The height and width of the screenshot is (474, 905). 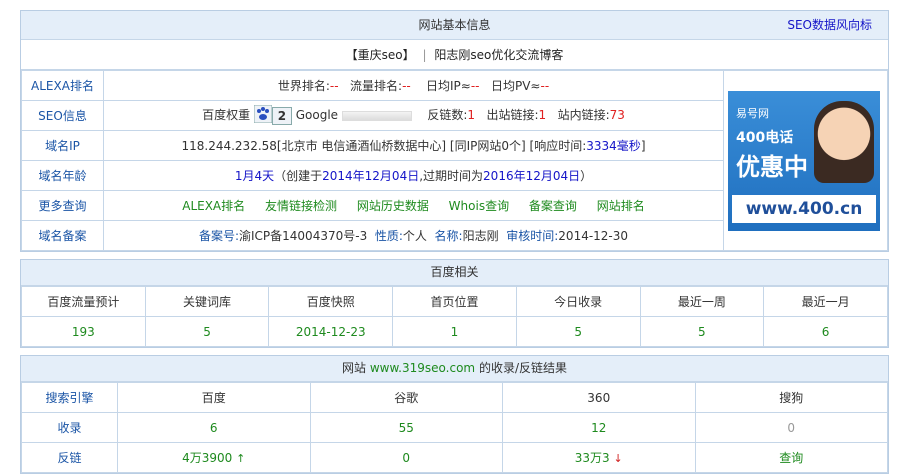 I want to click on baidu-home-position-value: 1, so click(x=454, y=331).